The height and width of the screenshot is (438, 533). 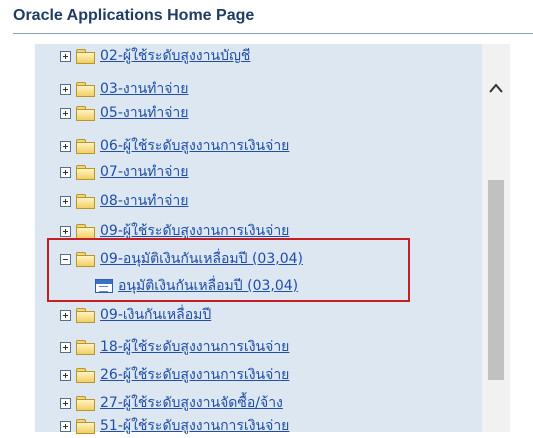 I want to click on tree-folder-link: 09-อนุมัติเงินกันเหลื่อมปี (03,04), so click(x=201, y=259).